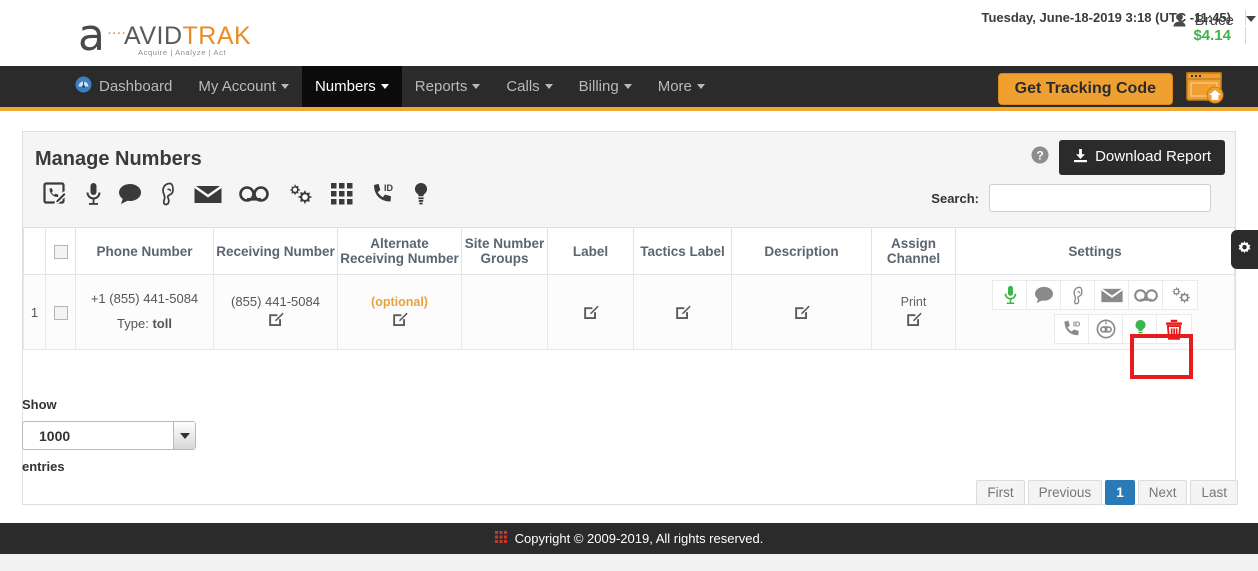 This screenshot has width=1258, height=571. What do you see at coordinates (275, 251) in the screenshot?
I see `col-receiving-number: Receiving Number` at bounding box center [275, 251].